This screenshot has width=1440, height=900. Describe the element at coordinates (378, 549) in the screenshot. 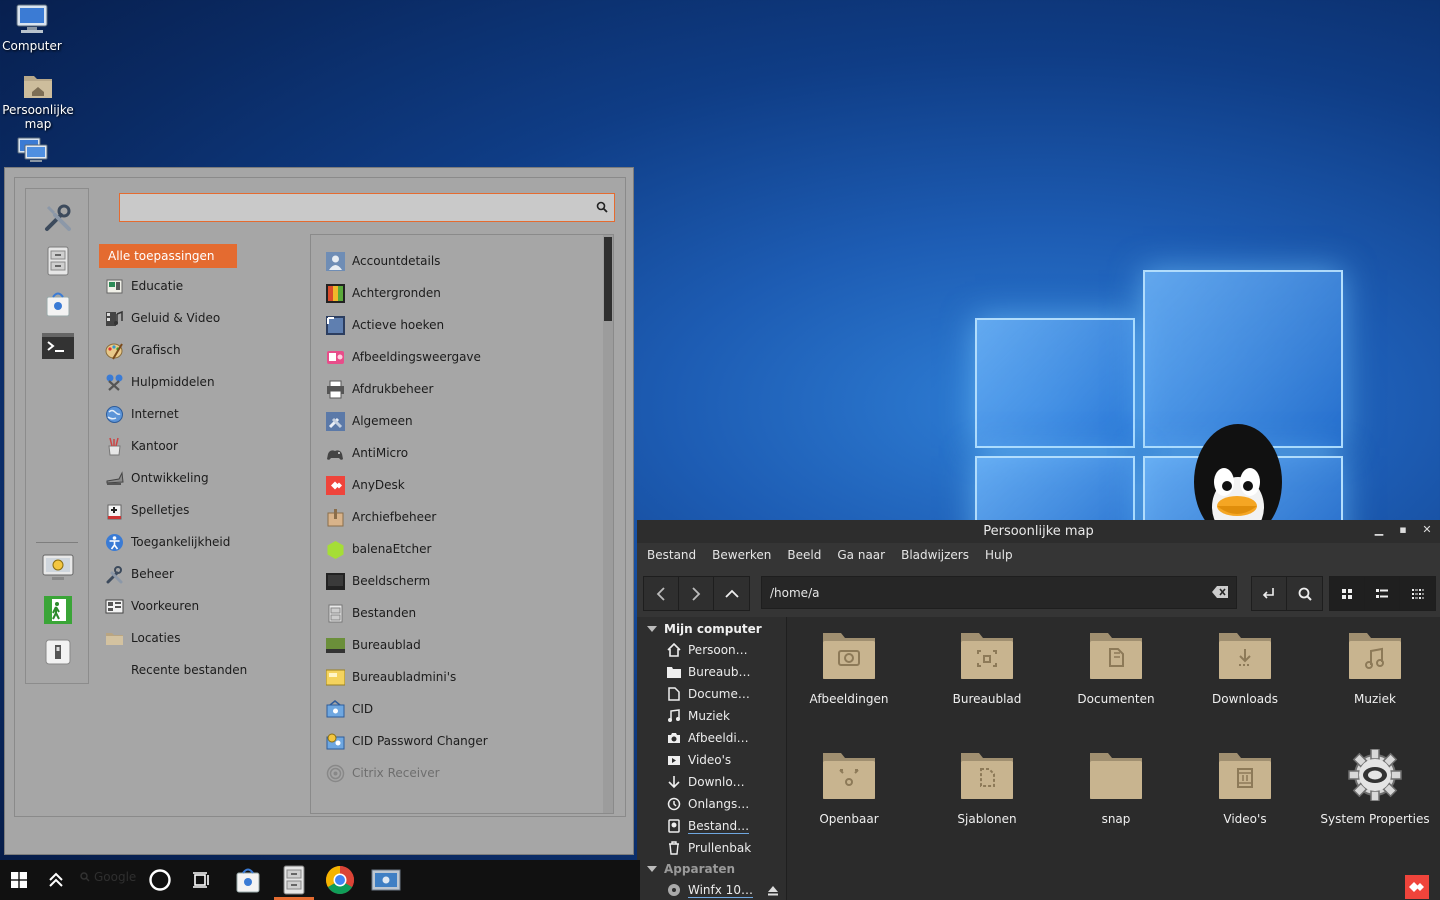

I see `app-item: balenaEtcher` at that location.